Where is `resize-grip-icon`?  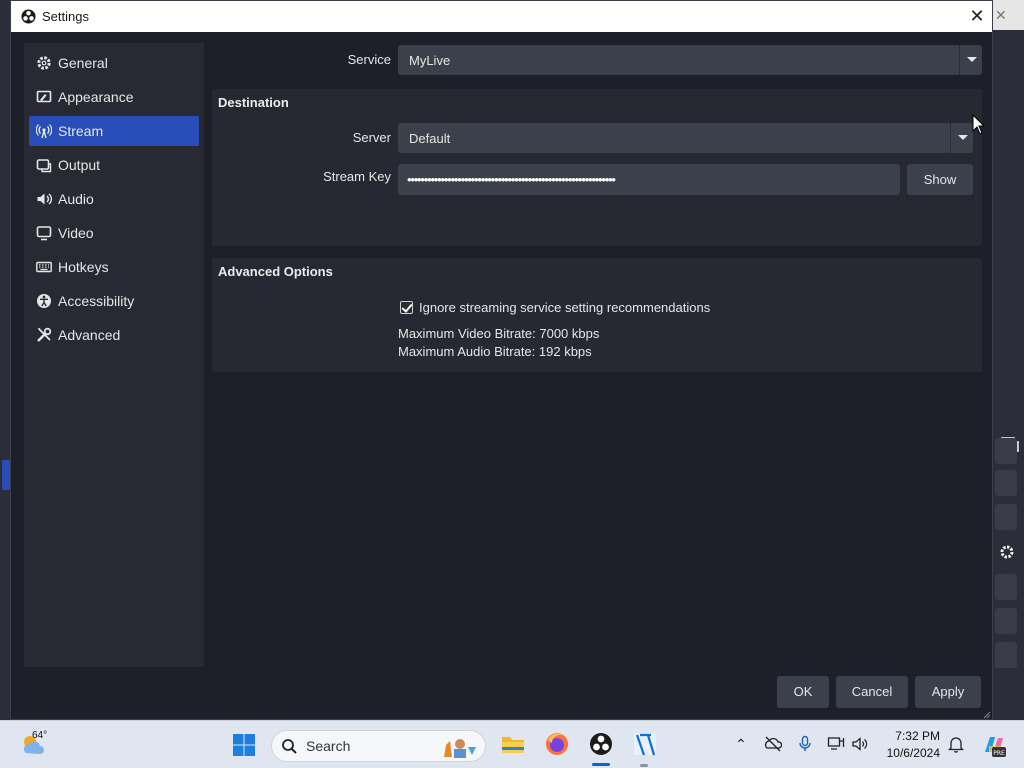 resize-grip-icon is located at coordinates (986, 714).